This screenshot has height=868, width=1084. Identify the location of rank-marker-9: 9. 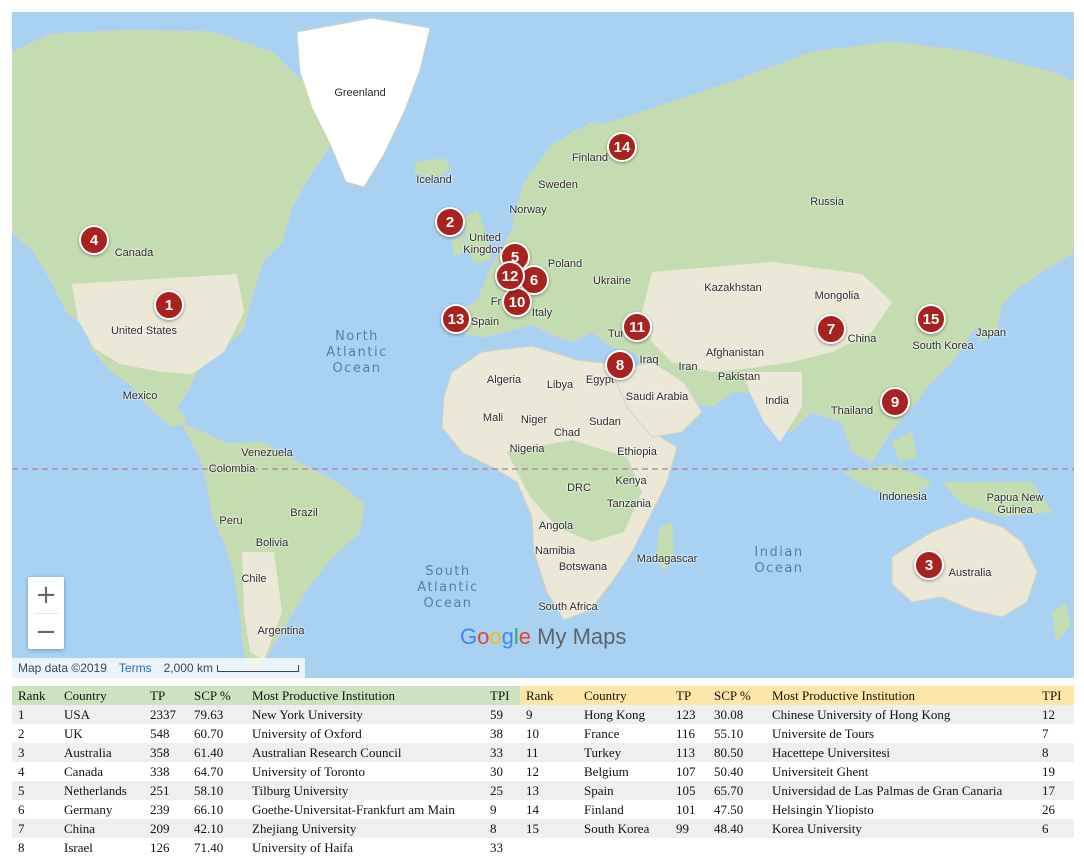
(895, 402).